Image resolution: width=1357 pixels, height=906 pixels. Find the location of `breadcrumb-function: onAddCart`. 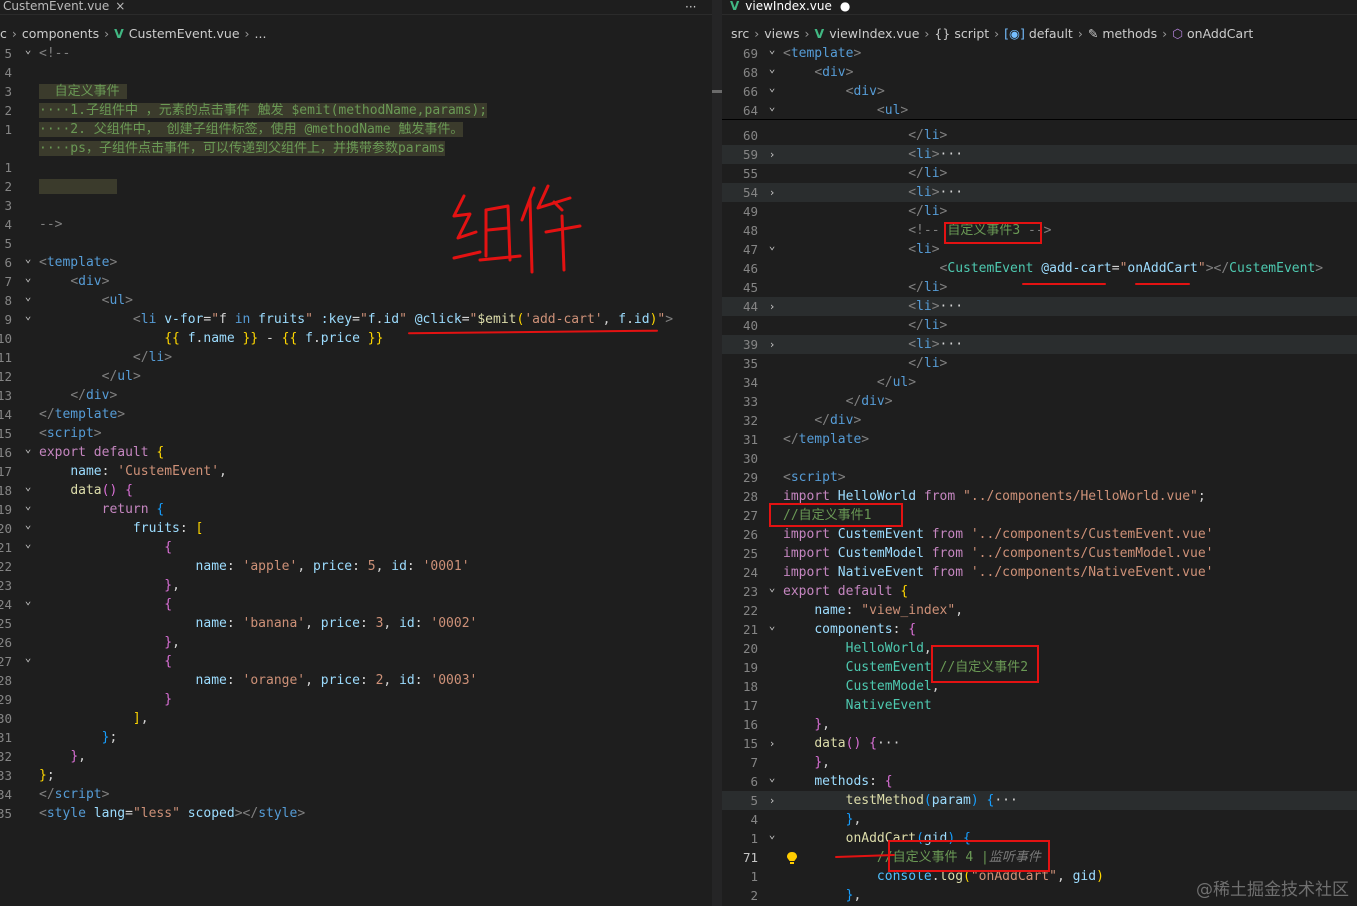

breadcrumb-function: onAddCart is located at coordinates (1220, 33).